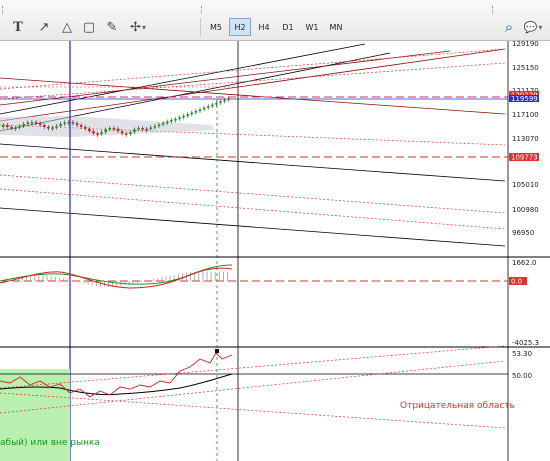 The height and width of the screenshot is (461, 550). What do you see at coordinates (533, 27) in the screenshot?
I see `chat-icon: 💬` at bounding box center [533, 27].